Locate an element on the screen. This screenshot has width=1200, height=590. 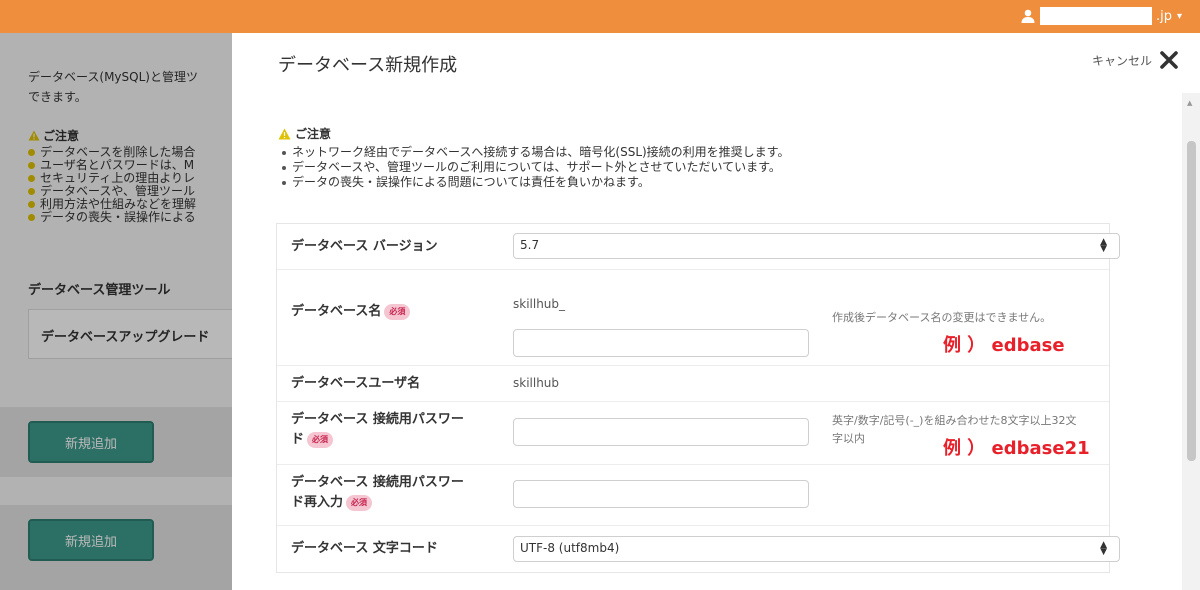
charset-label: データベース 文字コード is located at coordinates (364, 548).